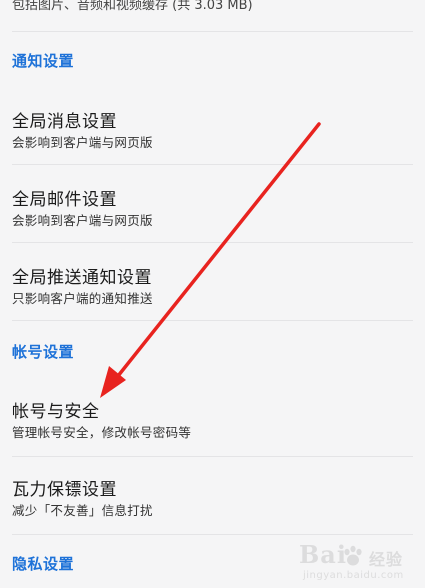  What do you see at coordinates (212, 127) in the screenshot?
I see `setting-item-global-message: 全局消息设置 会影响到客户端与网页版` at bounding box center [212, 127].